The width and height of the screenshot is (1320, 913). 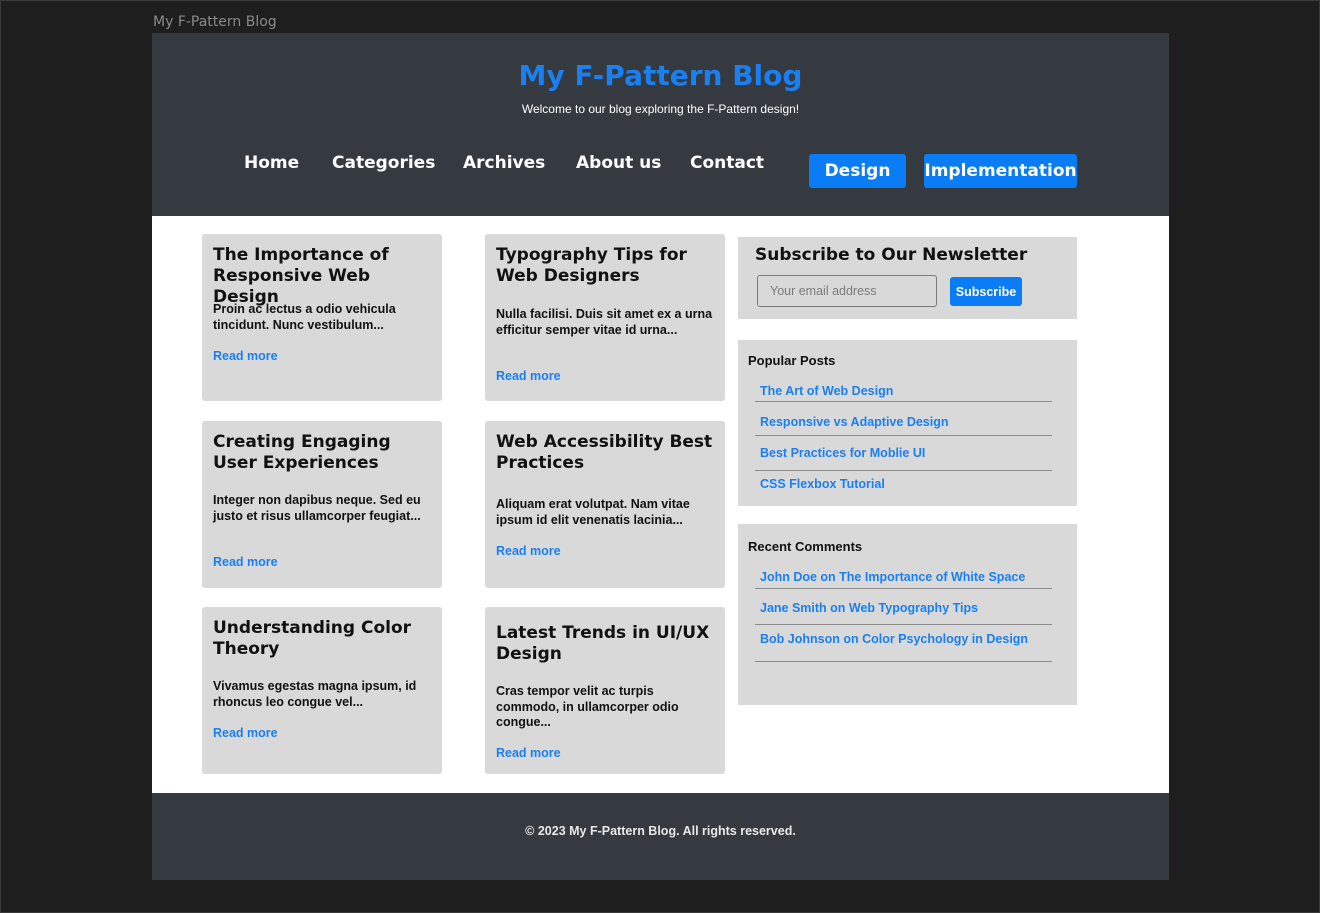 I want to click on design-button: Design, so click(x=857, y=171).